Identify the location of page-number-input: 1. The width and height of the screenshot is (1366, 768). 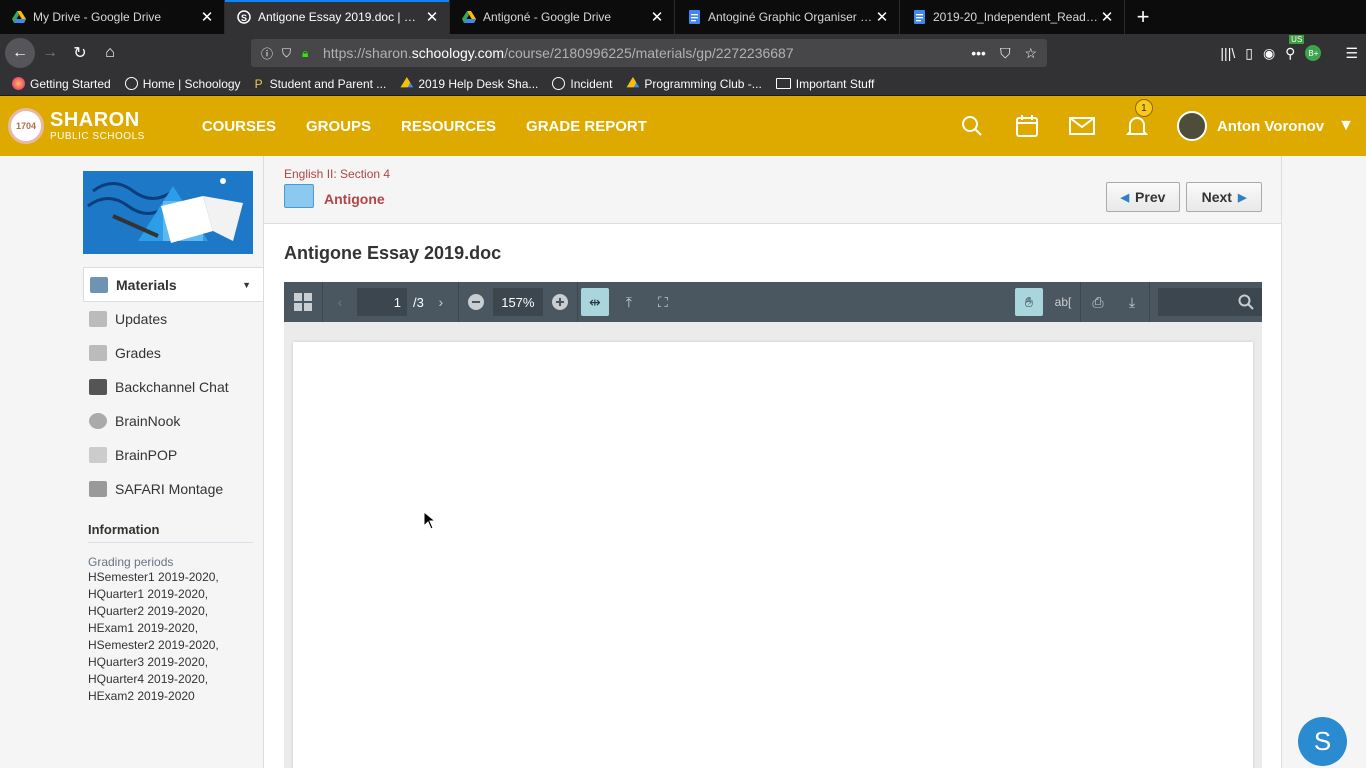
(382, 302).